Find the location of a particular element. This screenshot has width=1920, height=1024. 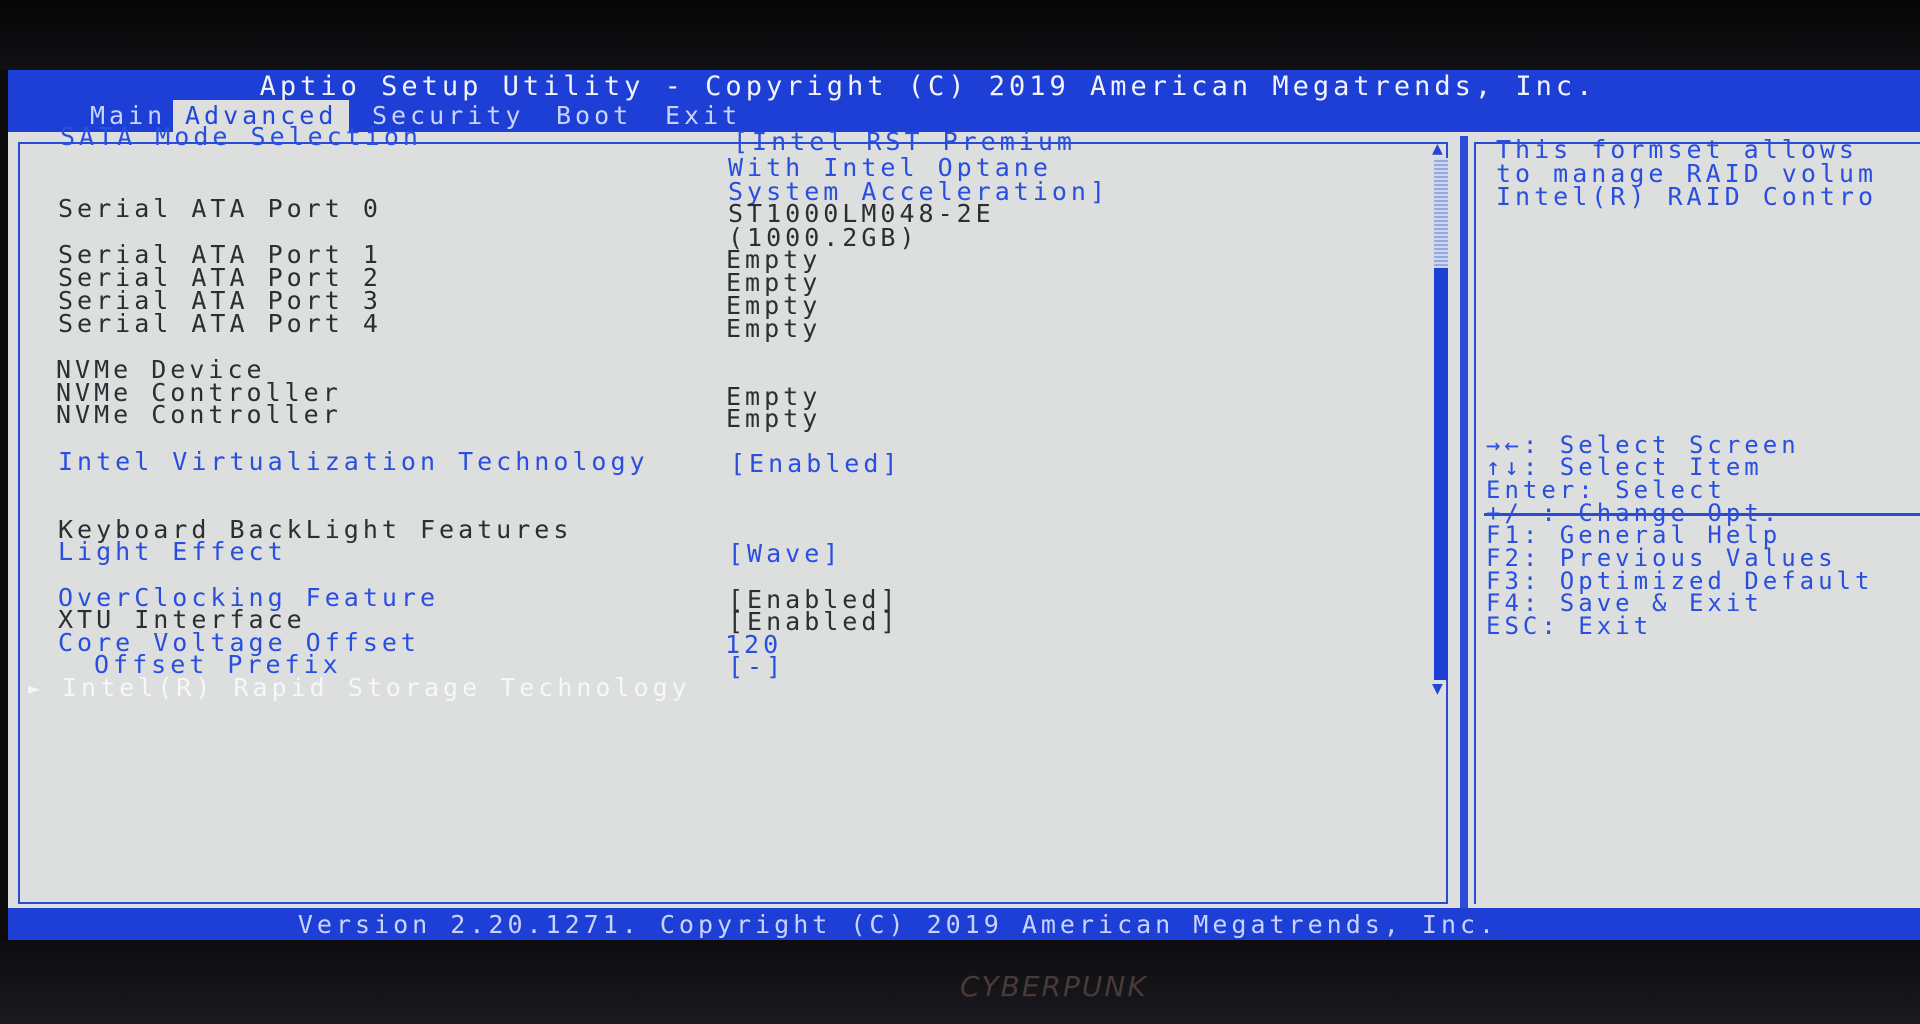

offset-prefix-value: [-] is located at coordinates (756, 667).